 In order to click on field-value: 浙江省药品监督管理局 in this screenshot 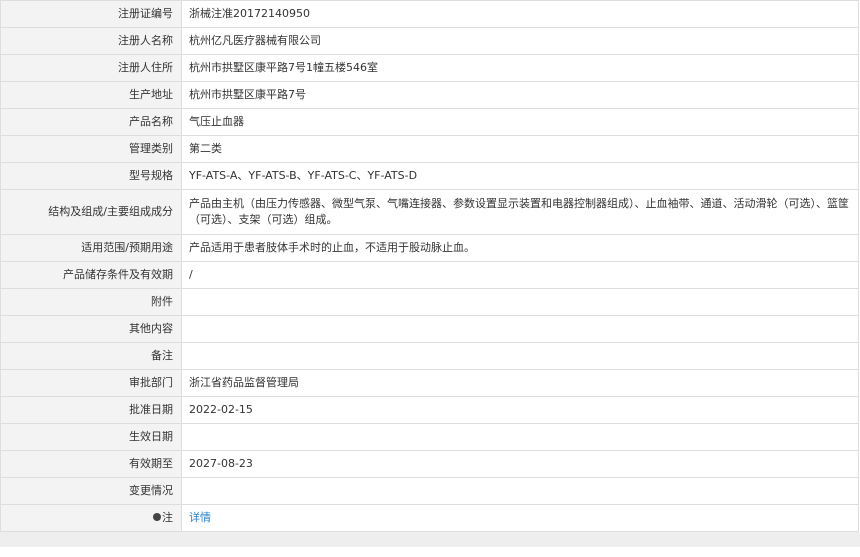, I will do `click(520, 383)`.